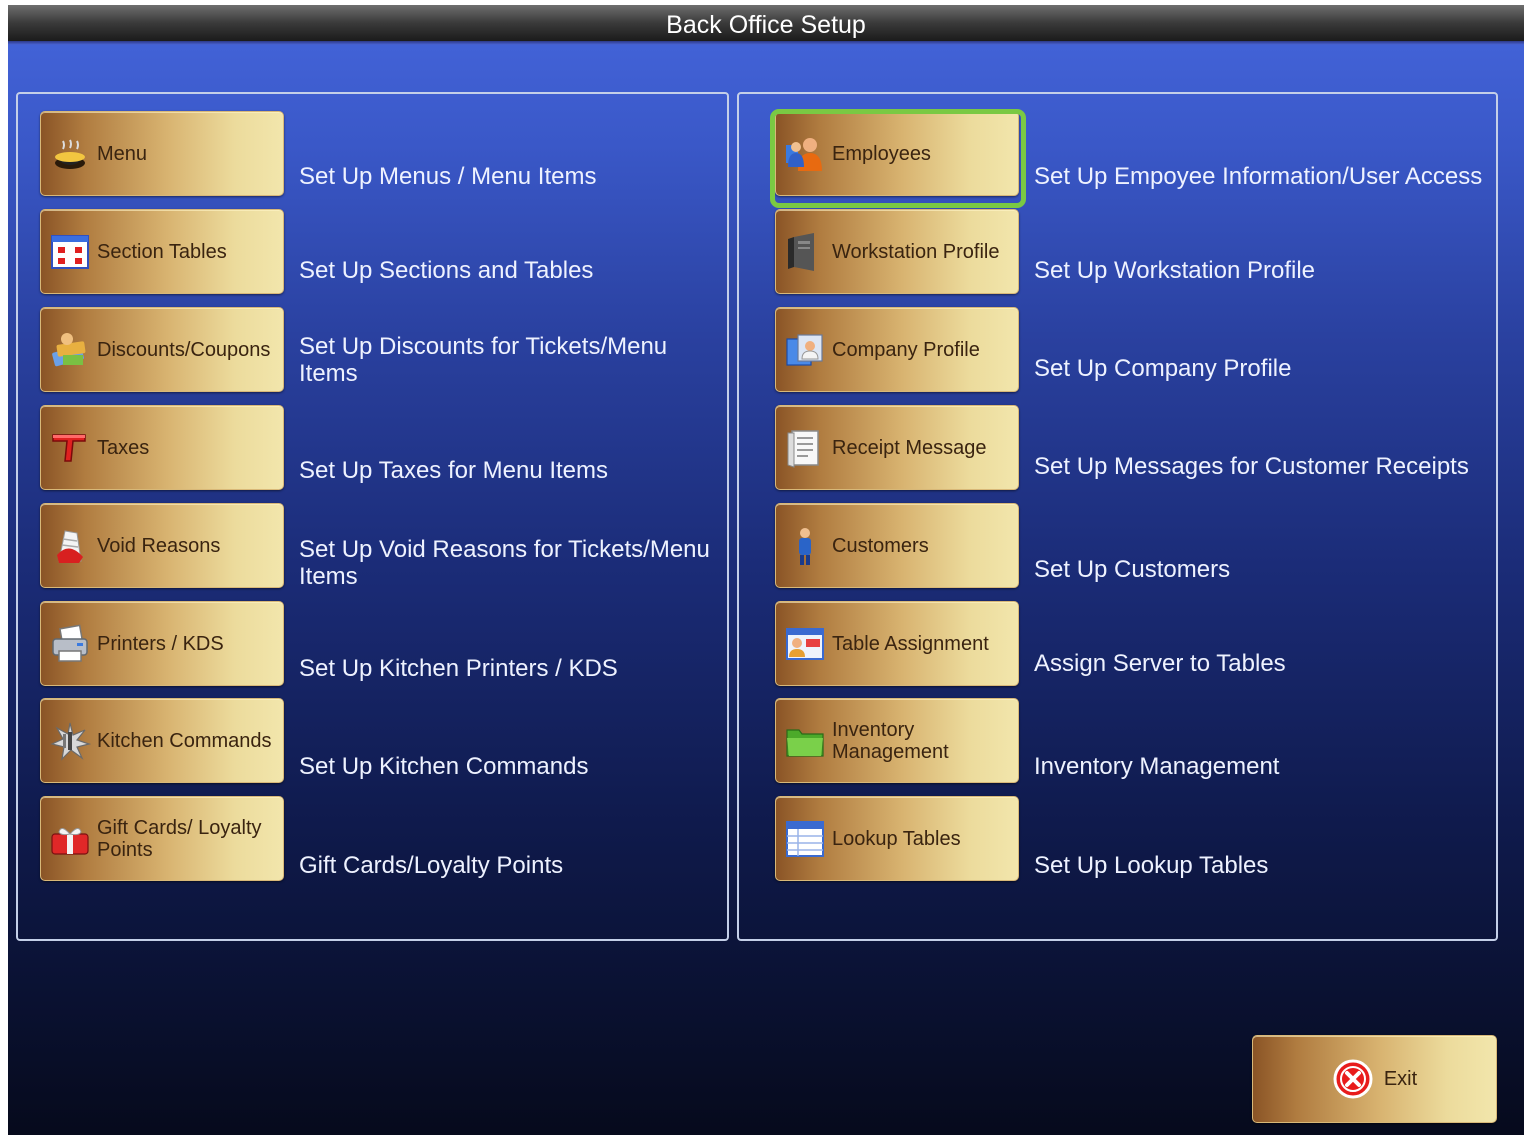  Describe the element at coordinates (805, 546) in the screenshot. I see `customer-icon` at that location.